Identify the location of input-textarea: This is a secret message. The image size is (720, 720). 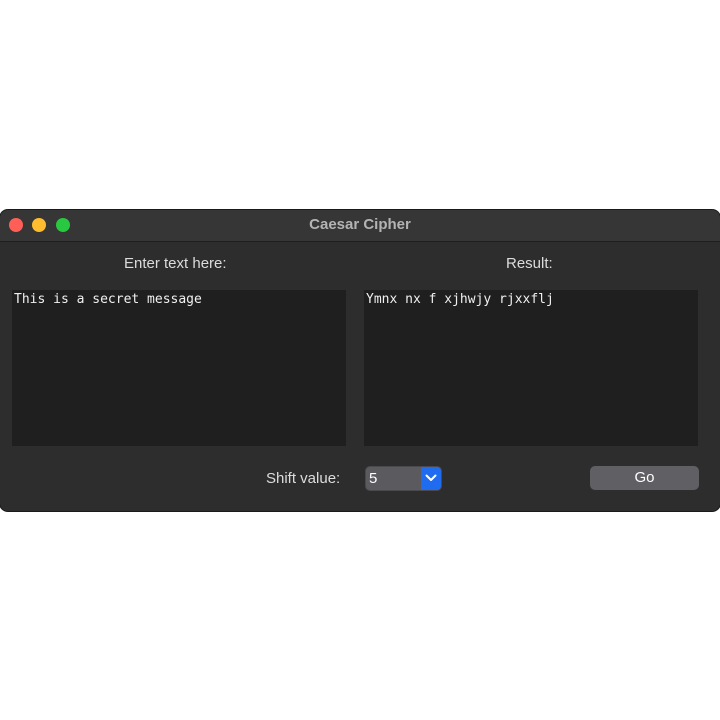
(179, 368).